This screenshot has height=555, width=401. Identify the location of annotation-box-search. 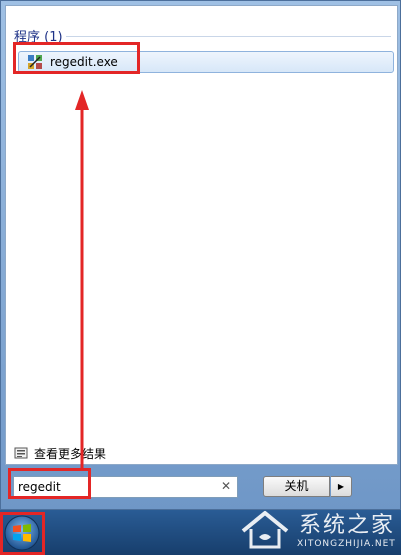
(49, 483).